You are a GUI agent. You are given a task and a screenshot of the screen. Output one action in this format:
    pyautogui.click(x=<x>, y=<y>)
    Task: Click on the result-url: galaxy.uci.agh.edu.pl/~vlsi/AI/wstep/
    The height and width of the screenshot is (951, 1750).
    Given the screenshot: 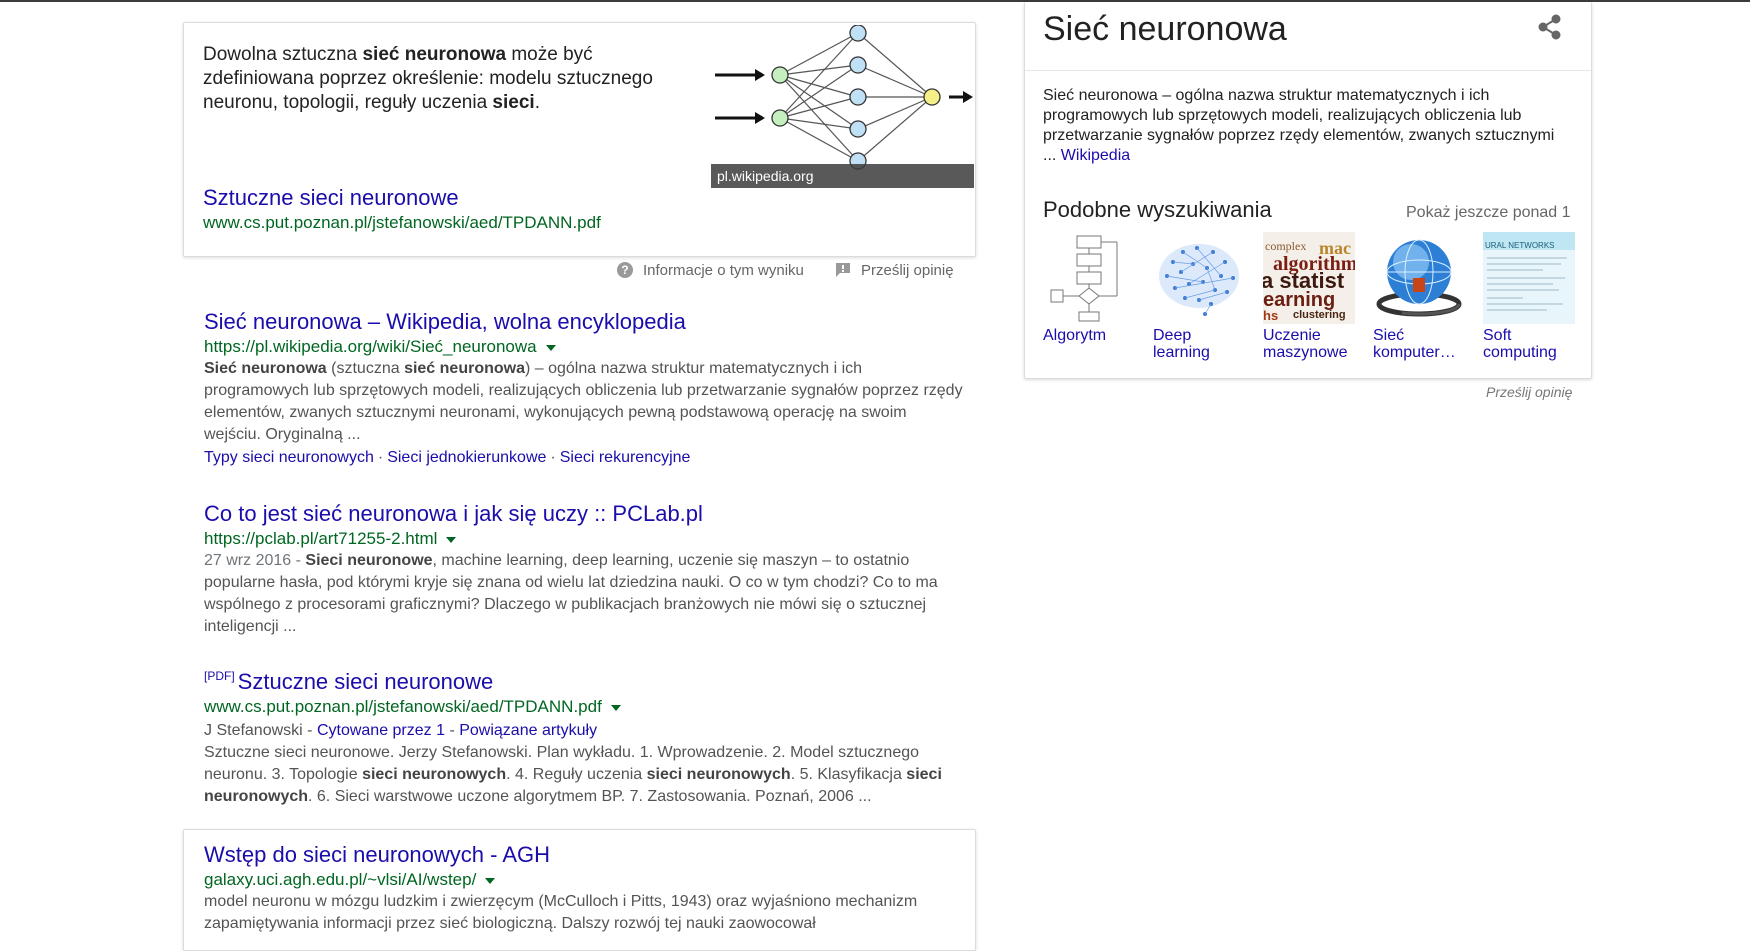 What is the action you would take?
    pyautogui.click(x=584, y=880)
    